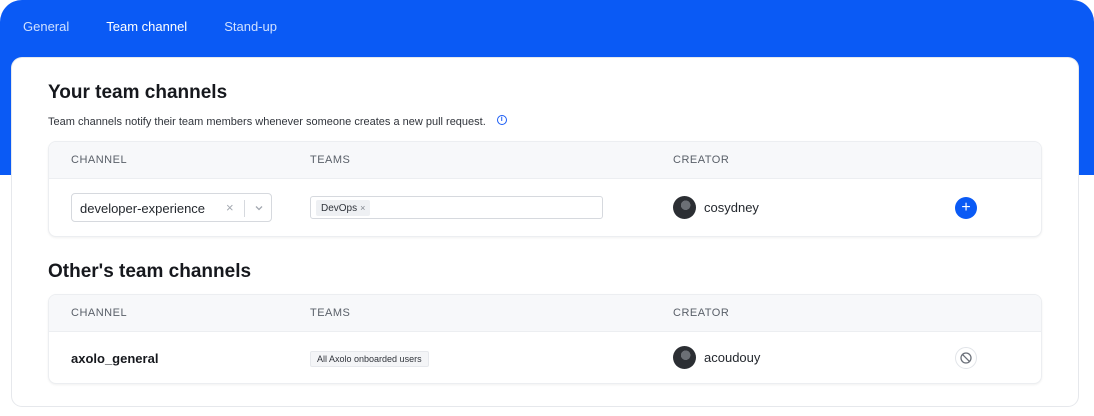 Image resolution: width=1094 pixels, height=416 pixels. Describe the element at coordinates (966, 208) in the screenshot. I see `add-channel-button: +` at that location.